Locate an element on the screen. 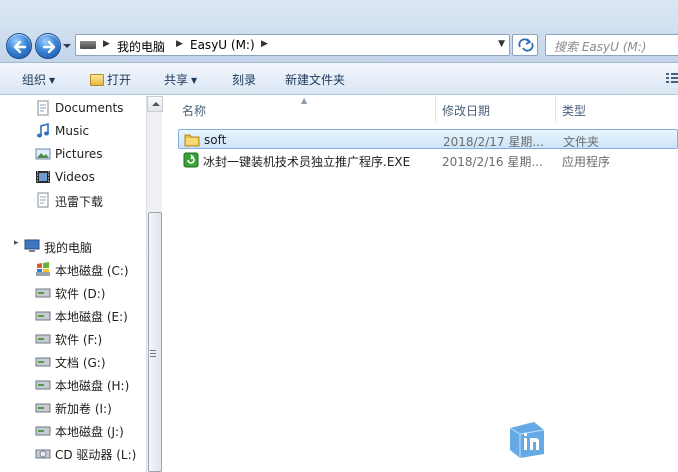 The height and width of the screenshot is (472, 678). nav-item-pictures: Pictures is located at coordinates (73, 154).